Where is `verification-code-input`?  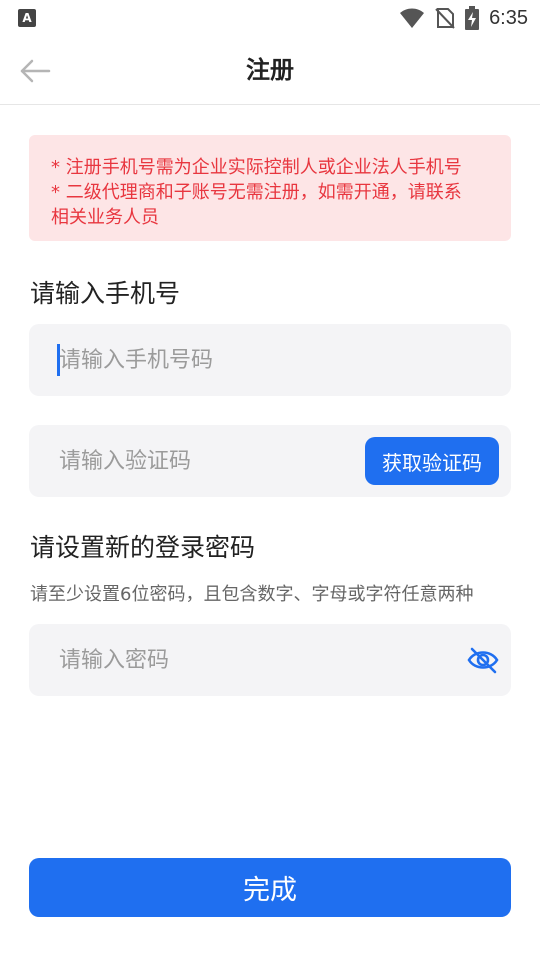 verification-code-input is located at coordinates (209, 461).